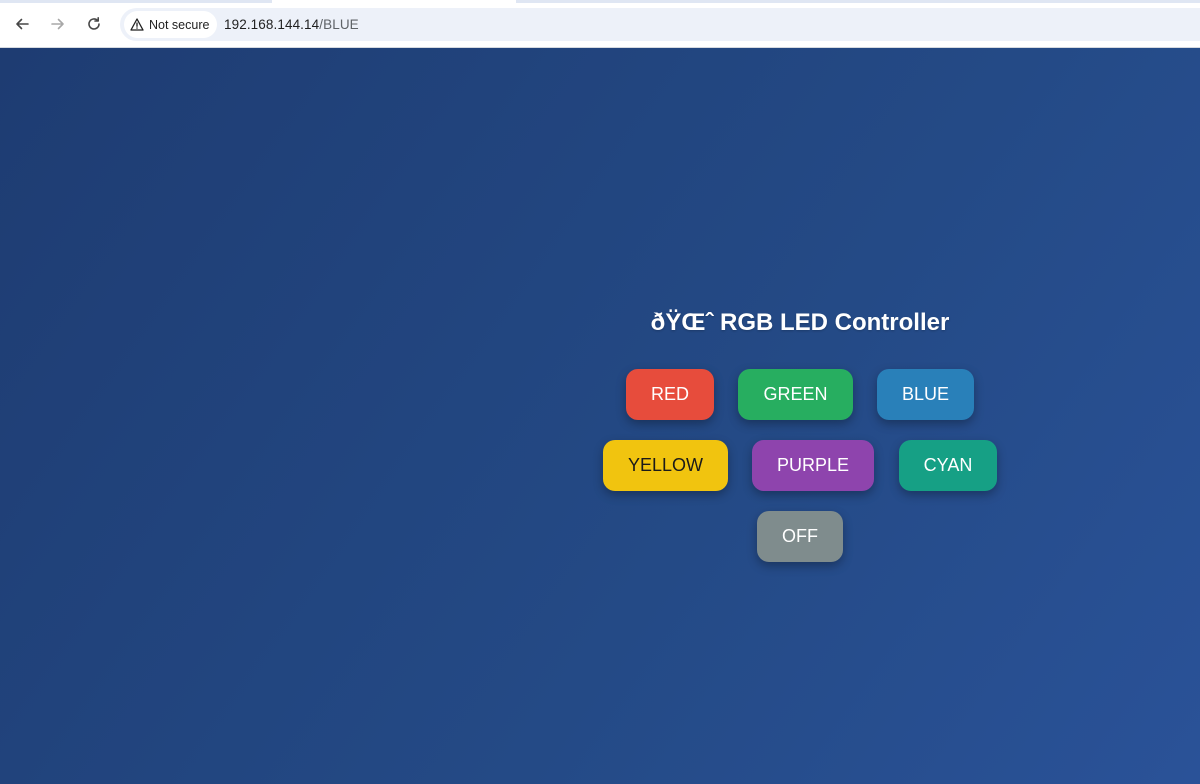  I want to click on security-indicator: Not secure, so click(171, 24).